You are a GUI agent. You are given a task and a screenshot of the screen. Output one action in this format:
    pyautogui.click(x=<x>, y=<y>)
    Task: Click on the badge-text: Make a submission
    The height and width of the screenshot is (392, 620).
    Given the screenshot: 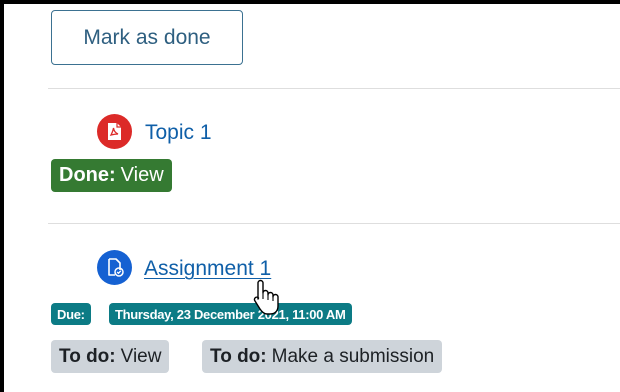 What is the action you would take?
    pyautogui.click(x=353, y=356)
    